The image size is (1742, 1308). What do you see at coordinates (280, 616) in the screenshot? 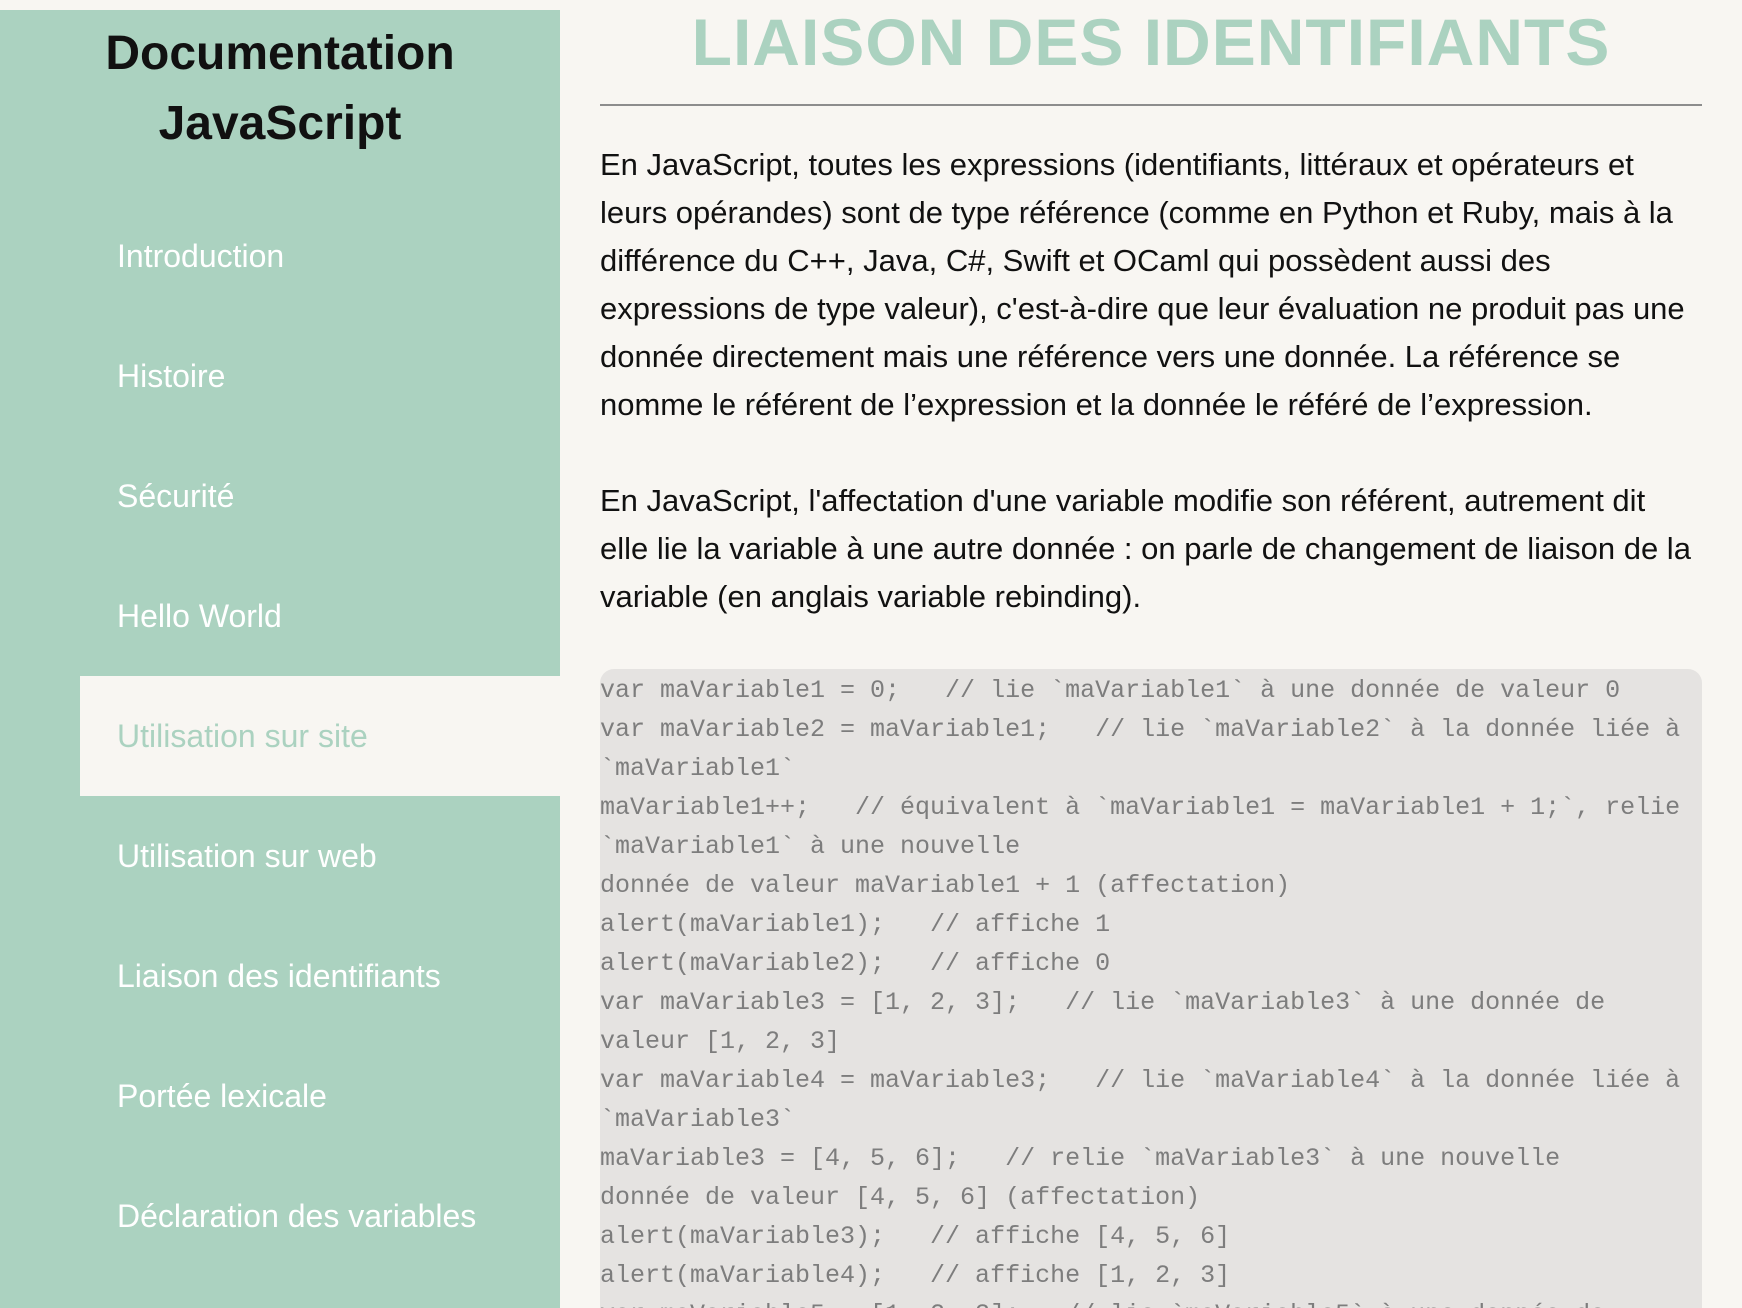
I see `nav-item-hello-world: Hello World` at bounding box center [280, 616].